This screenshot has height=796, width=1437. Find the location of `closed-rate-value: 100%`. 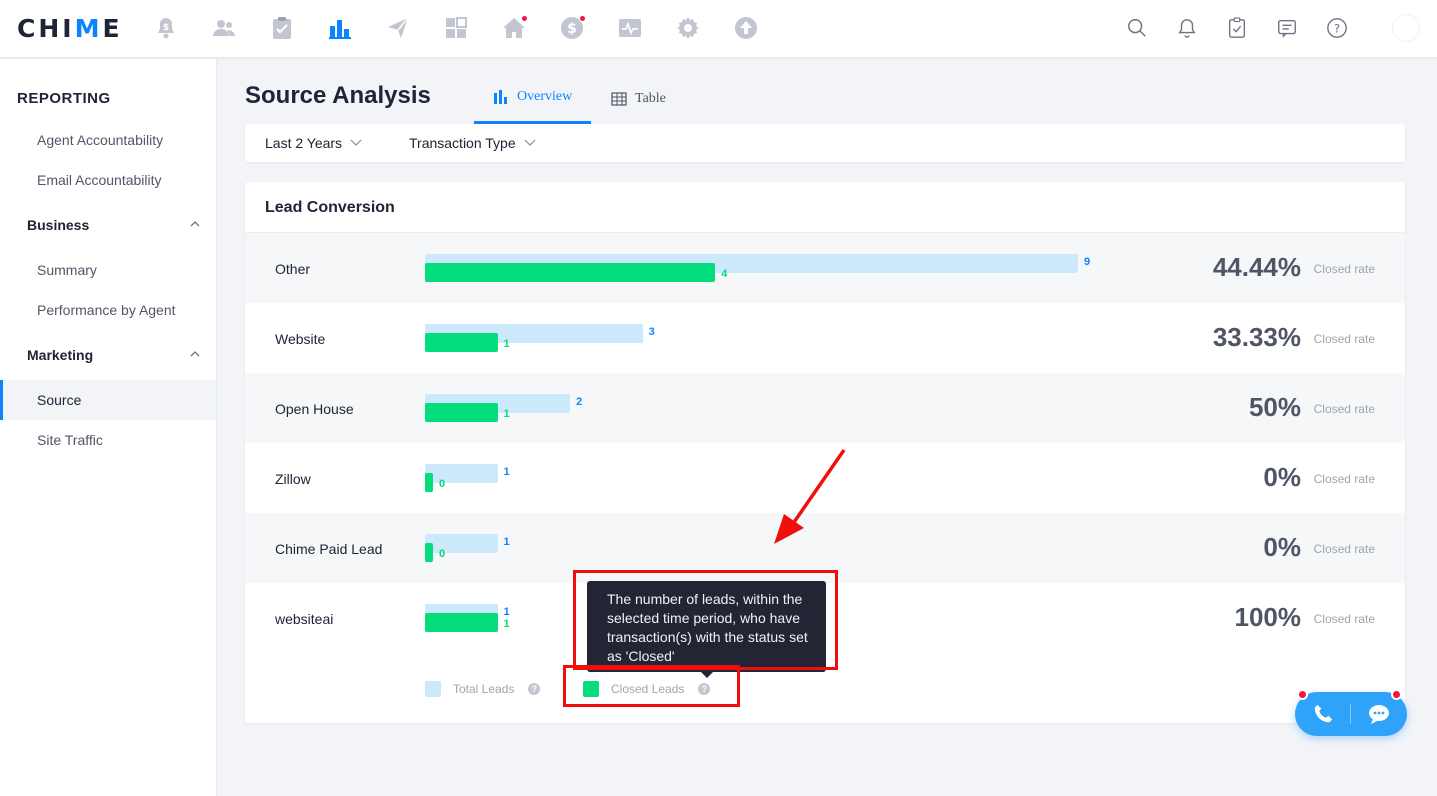

closed-rate-value: 100% is located at coordinates (1268, 617).